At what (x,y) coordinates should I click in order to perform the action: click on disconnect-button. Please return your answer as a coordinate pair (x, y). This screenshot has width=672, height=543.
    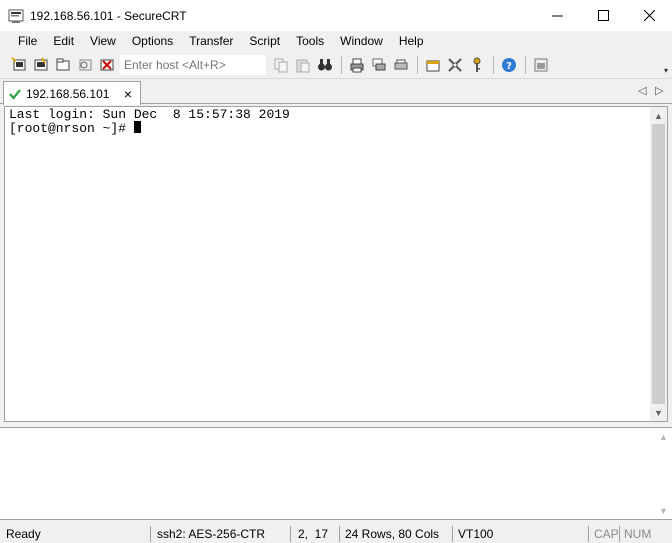
    Looking at the image, I should click on (107, 65).